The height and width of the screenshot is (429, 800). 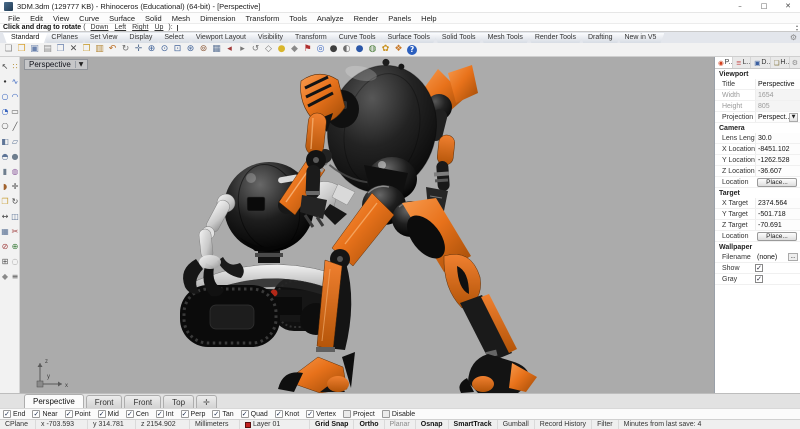 I want to click on boolean-tool-icon: ◍, so click(x=15, y=172).